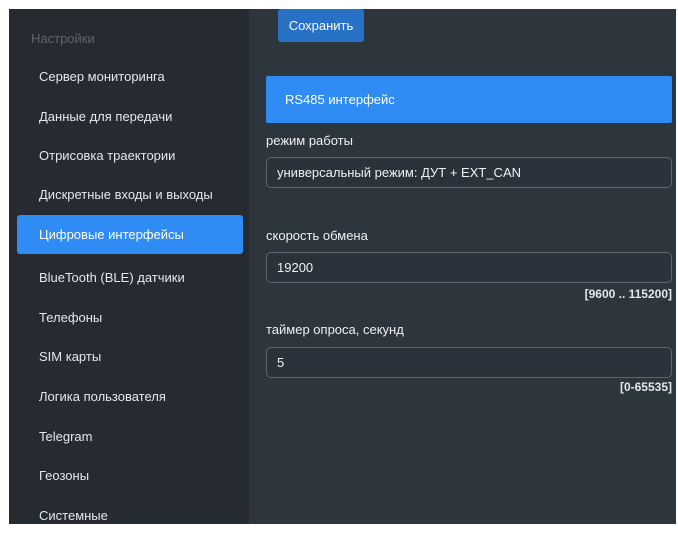 Image resolution: width=678 pixels, height=535 pixels. Describe the element at coordinates (628, 294) in the screenshot. I see `speed-range-hint: [9600 .. 115200]` at that location.